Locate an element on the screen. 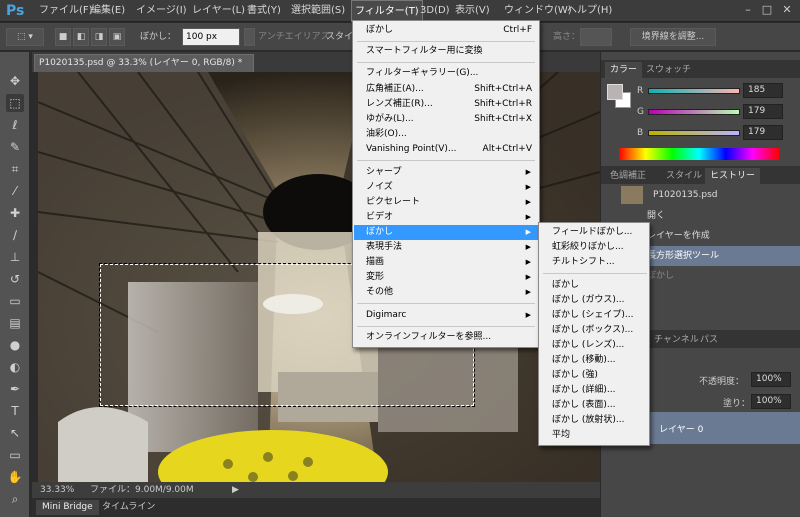  lasso-icon: ℓ is located at coordinates (15, 125).